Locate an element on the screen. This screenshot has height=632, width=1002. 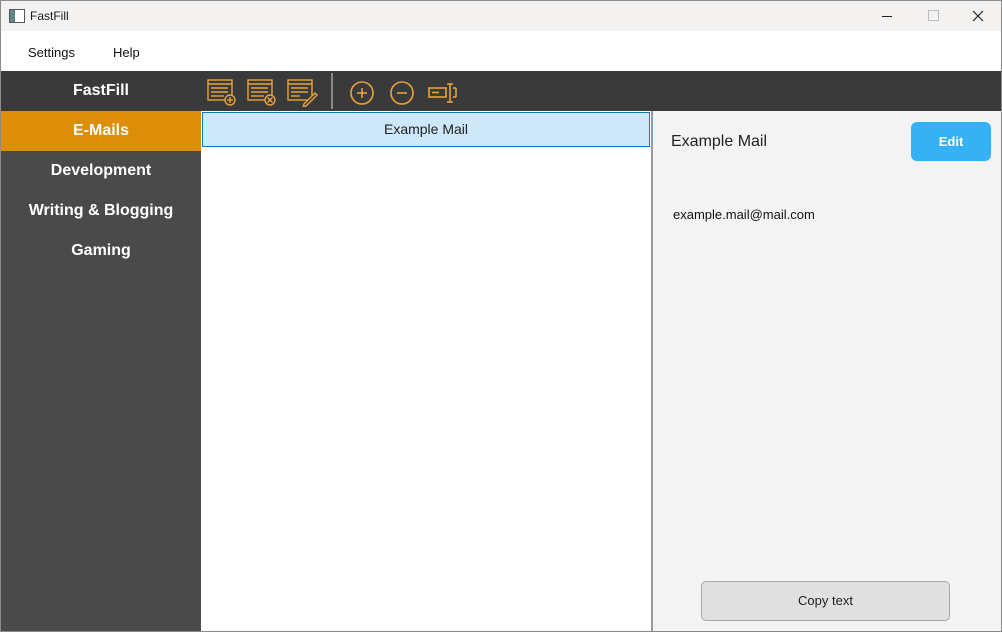
close-button is located at coordinates (978, 16).